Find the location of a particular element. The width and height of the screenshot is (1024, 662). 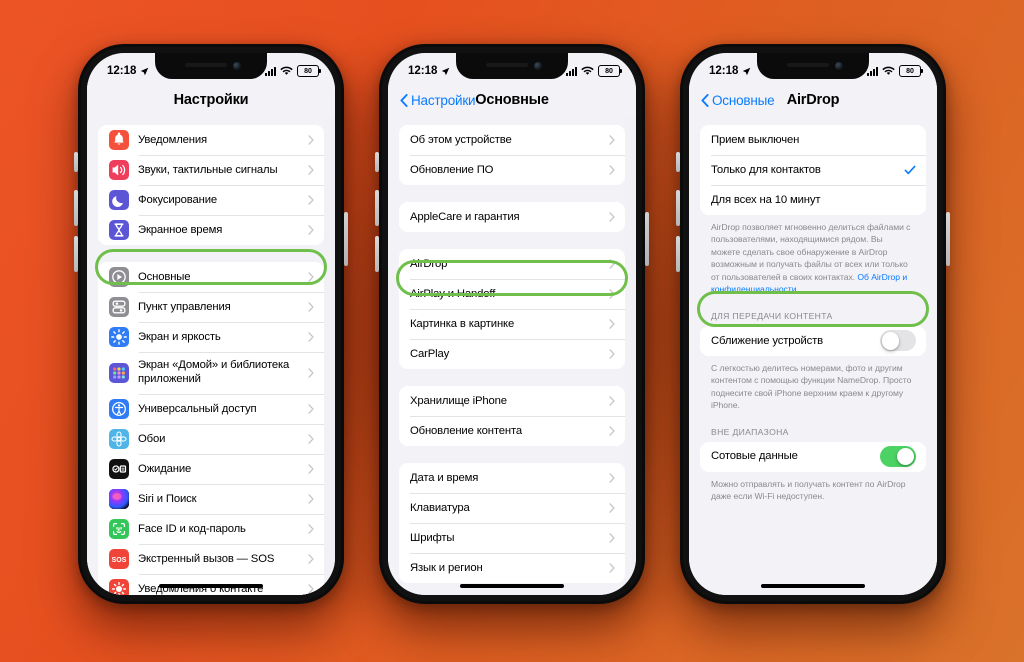

settings-row-display-brightness: Экран и яркость is located at coordinates (211, 337).